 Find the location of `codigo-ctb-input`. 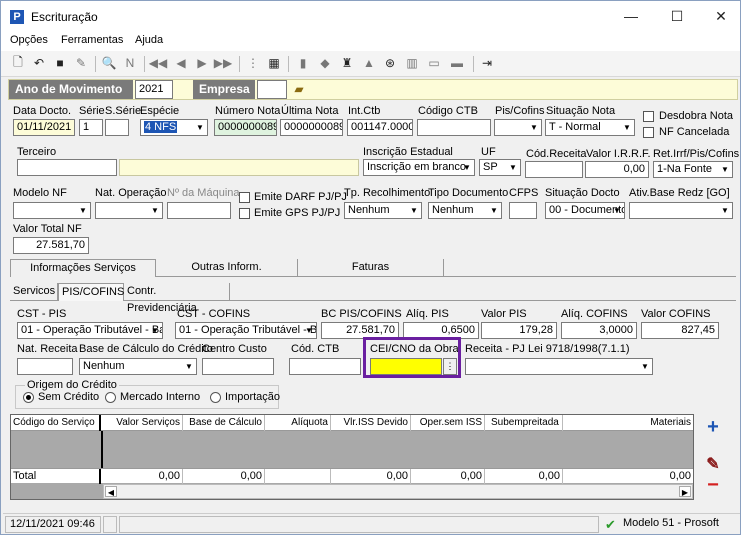

codigo-ctb-input is located at coordinates (454, 127).